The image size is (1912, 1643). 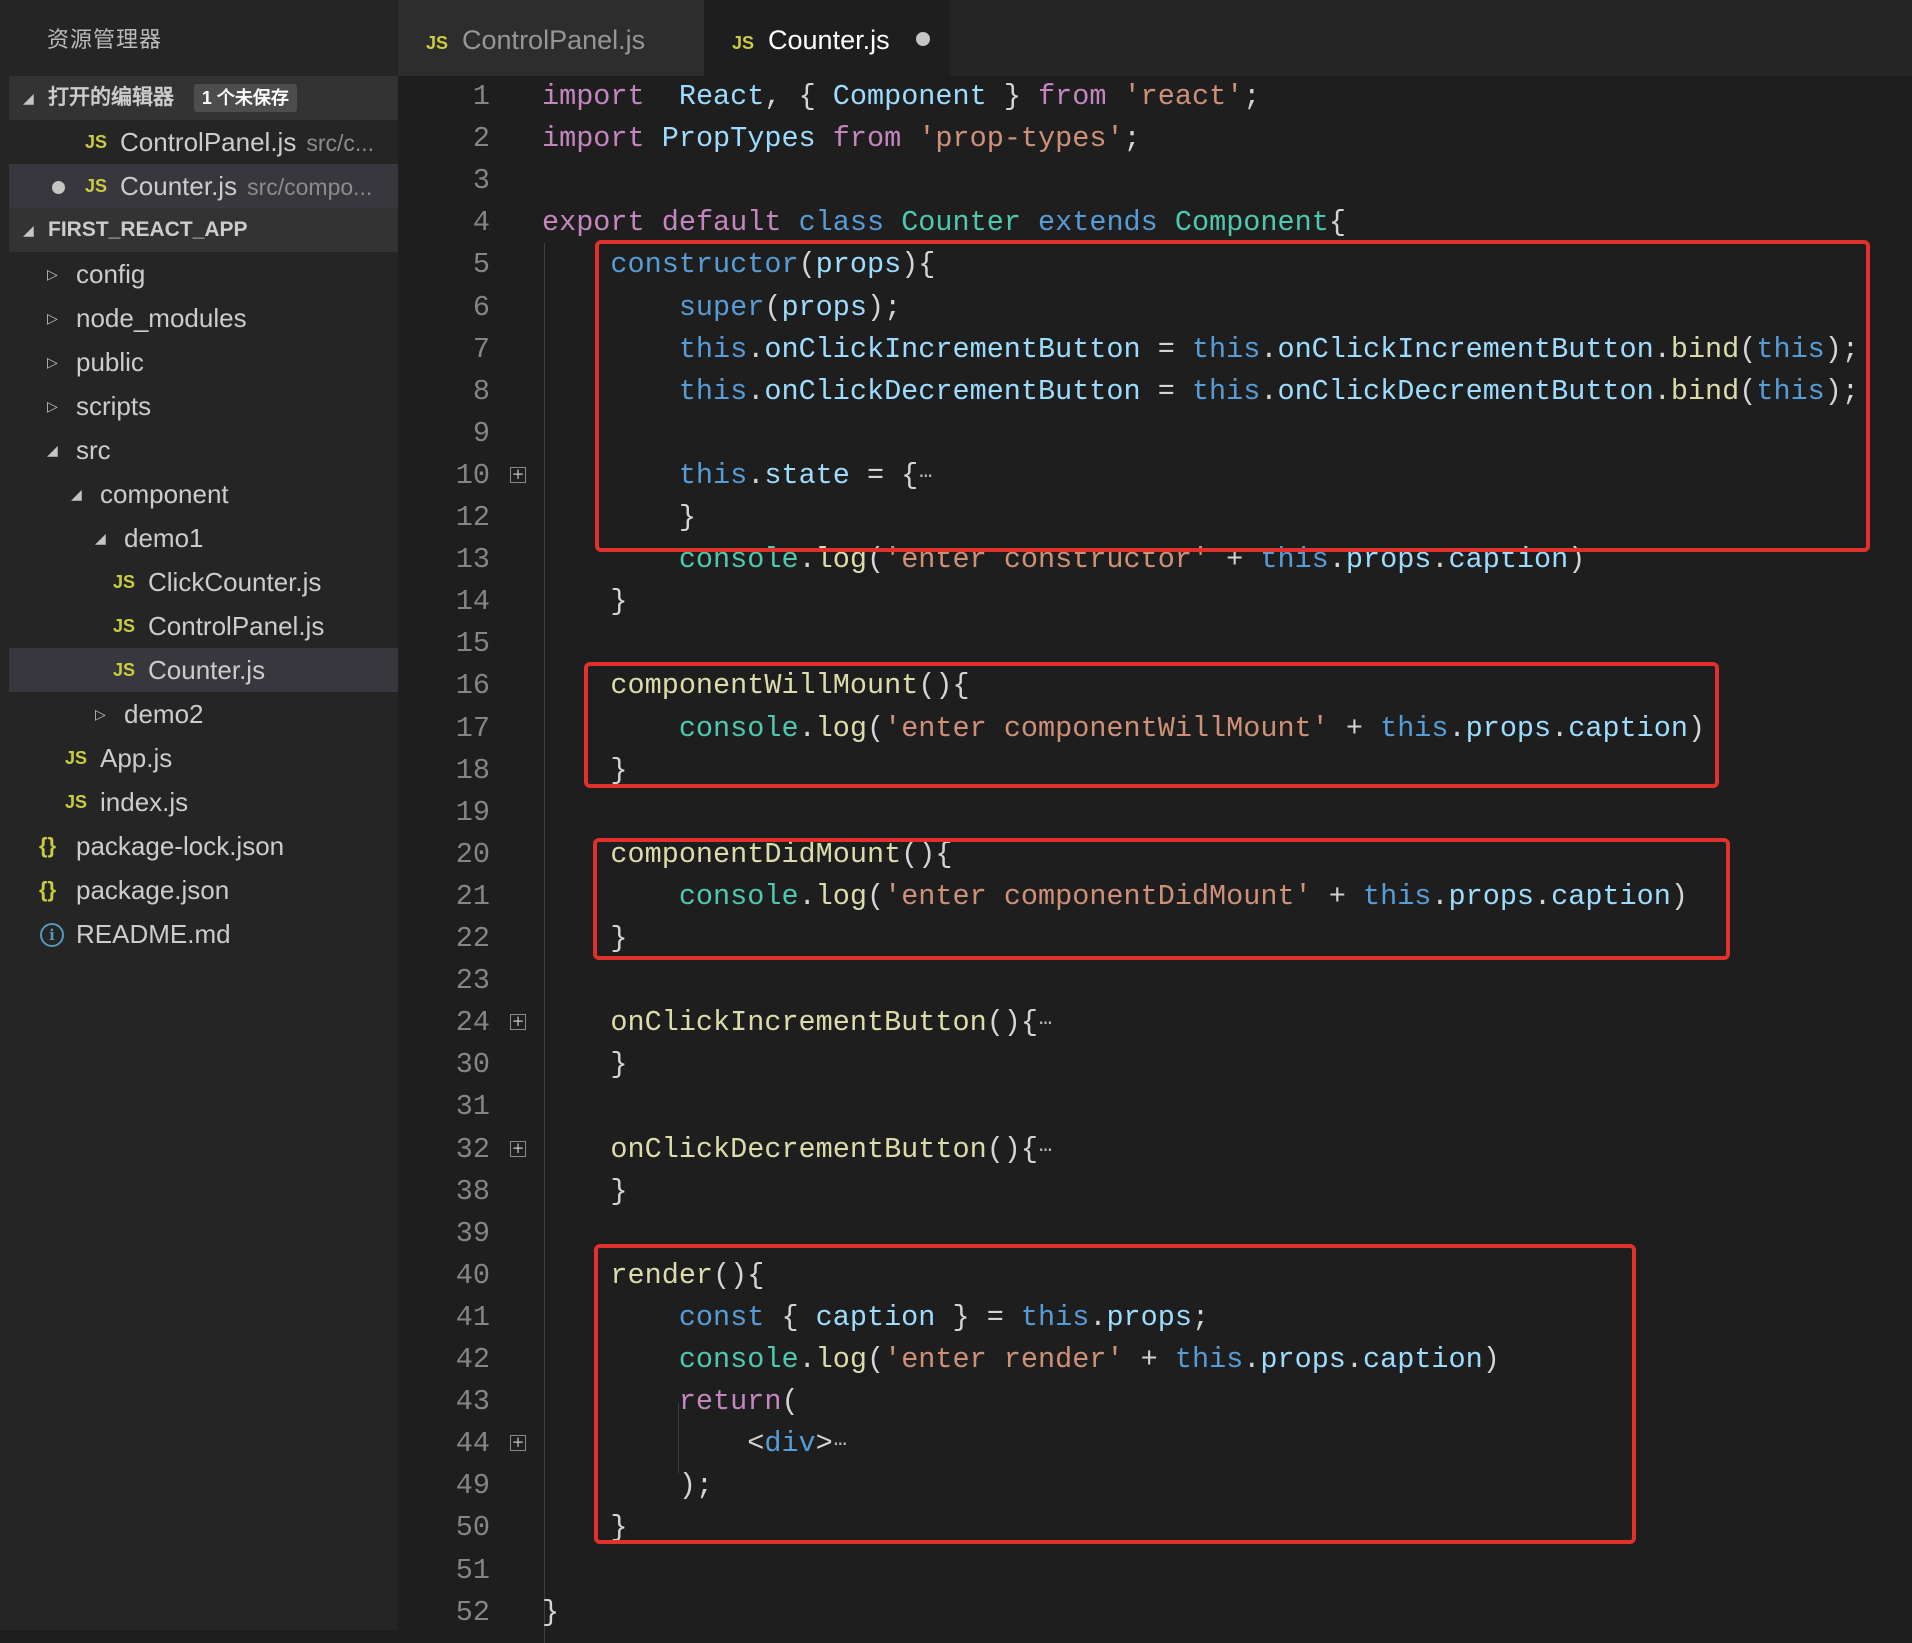 What do you see at coordinates (481, 391) in the screenshot?
I see `line-number: 8` at bounding box center [481, 391].